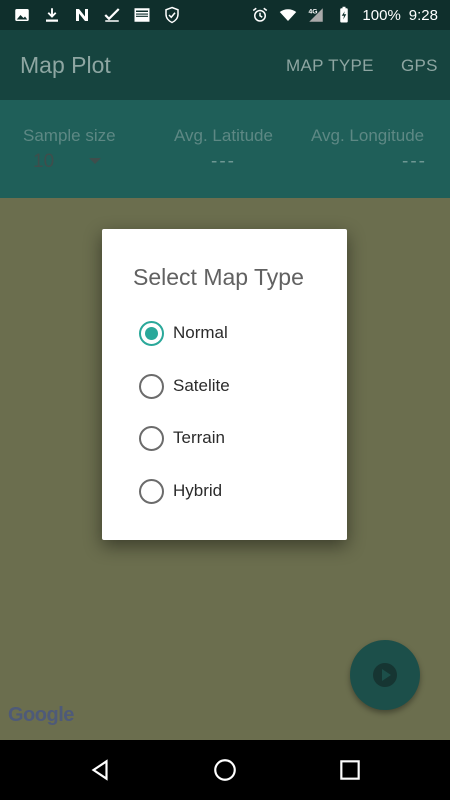 This screenshot has width=450, height=800. What do you see at coordinates (151, 491) in the screenshot?
I see `radio-button-hybrid` at bounding box center [151, 491].